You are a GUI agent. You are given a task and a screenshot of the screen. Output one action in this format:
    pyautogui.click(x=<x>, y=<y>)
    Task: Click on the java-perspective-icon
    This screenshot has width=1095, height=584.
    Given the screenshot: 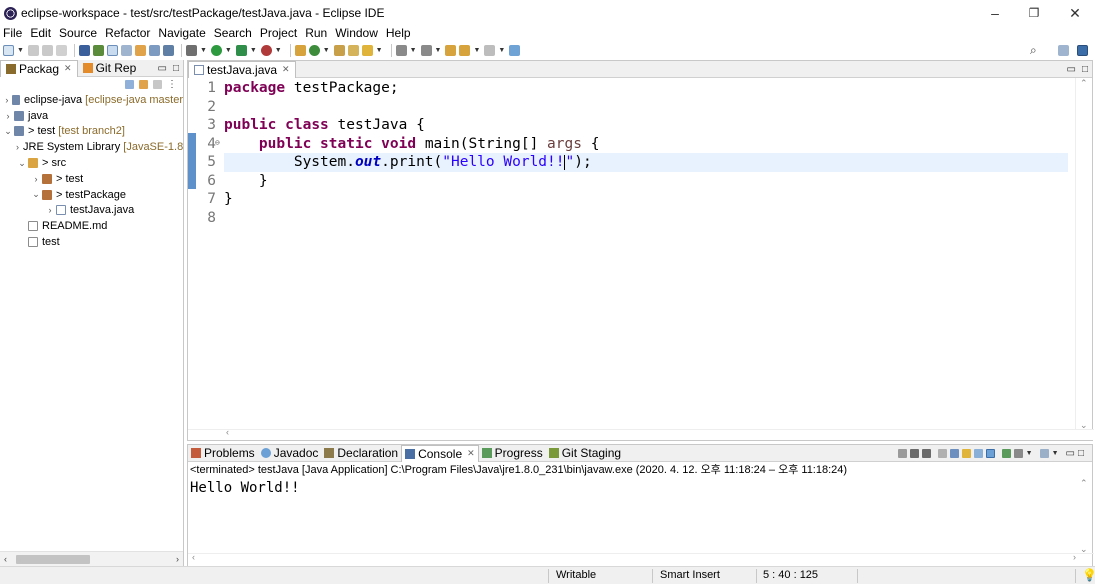 What is the action you would take?
    pyautogui.click(x=1082, y=50)
    